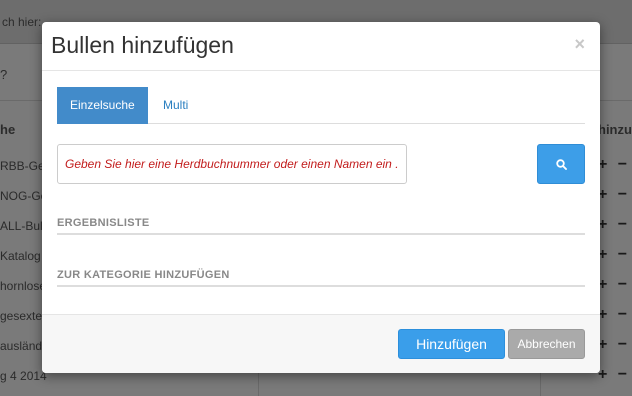  Describe the element at coordinates (8, 129) in the screenshot. I see `background-column-header: he` at that location.